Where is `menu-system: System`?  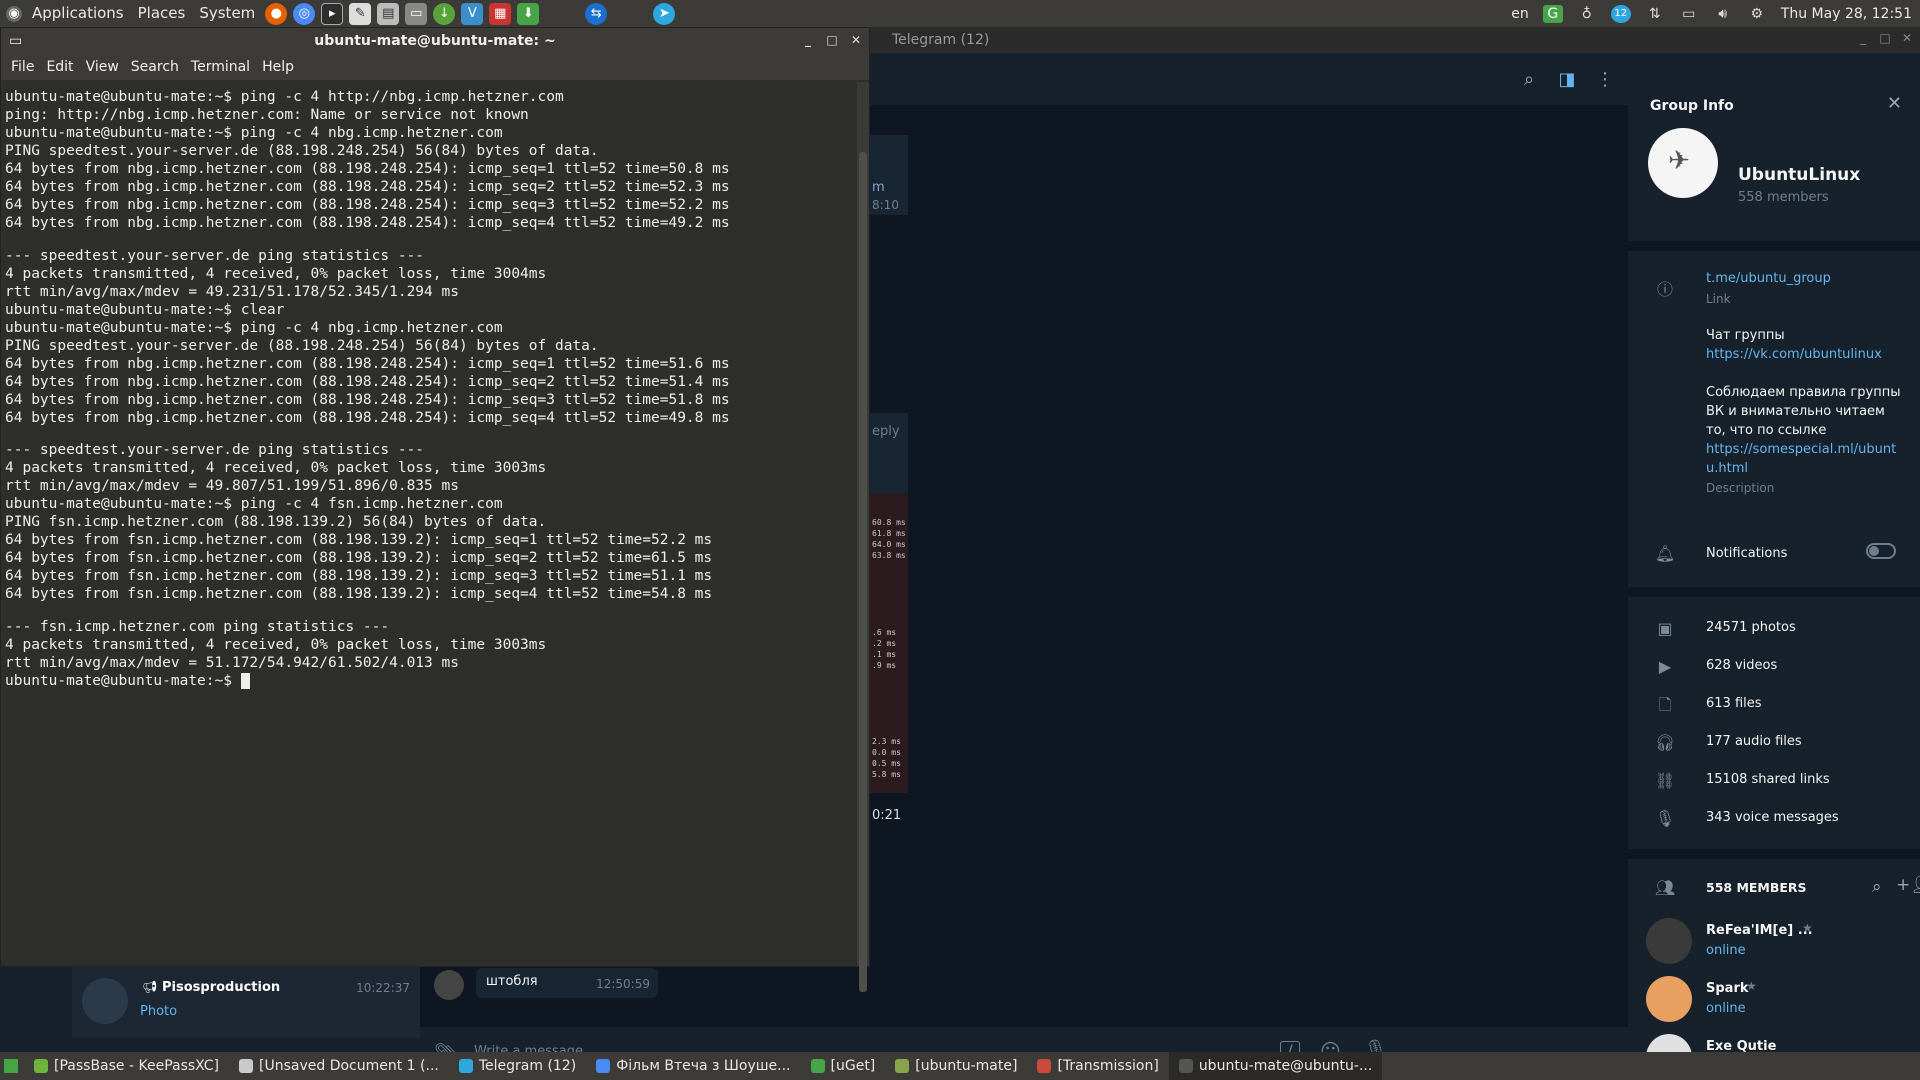 menu-system: System is located at coordinates (227, 13).